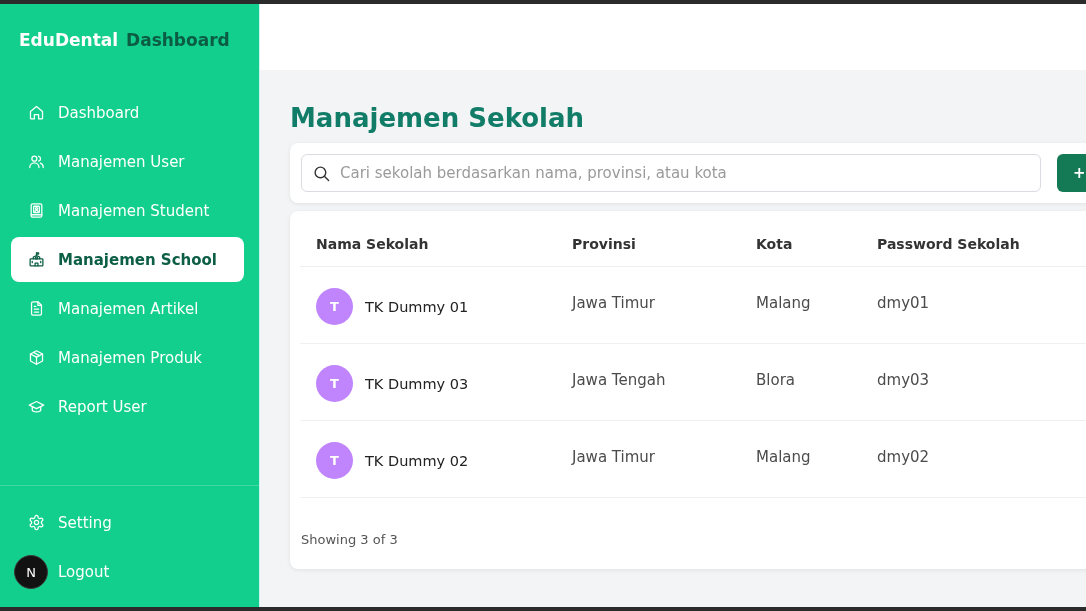 This screenshot has width=1086, height=611. I want to click on nav-item: Manajemen School, so click(127, 259).